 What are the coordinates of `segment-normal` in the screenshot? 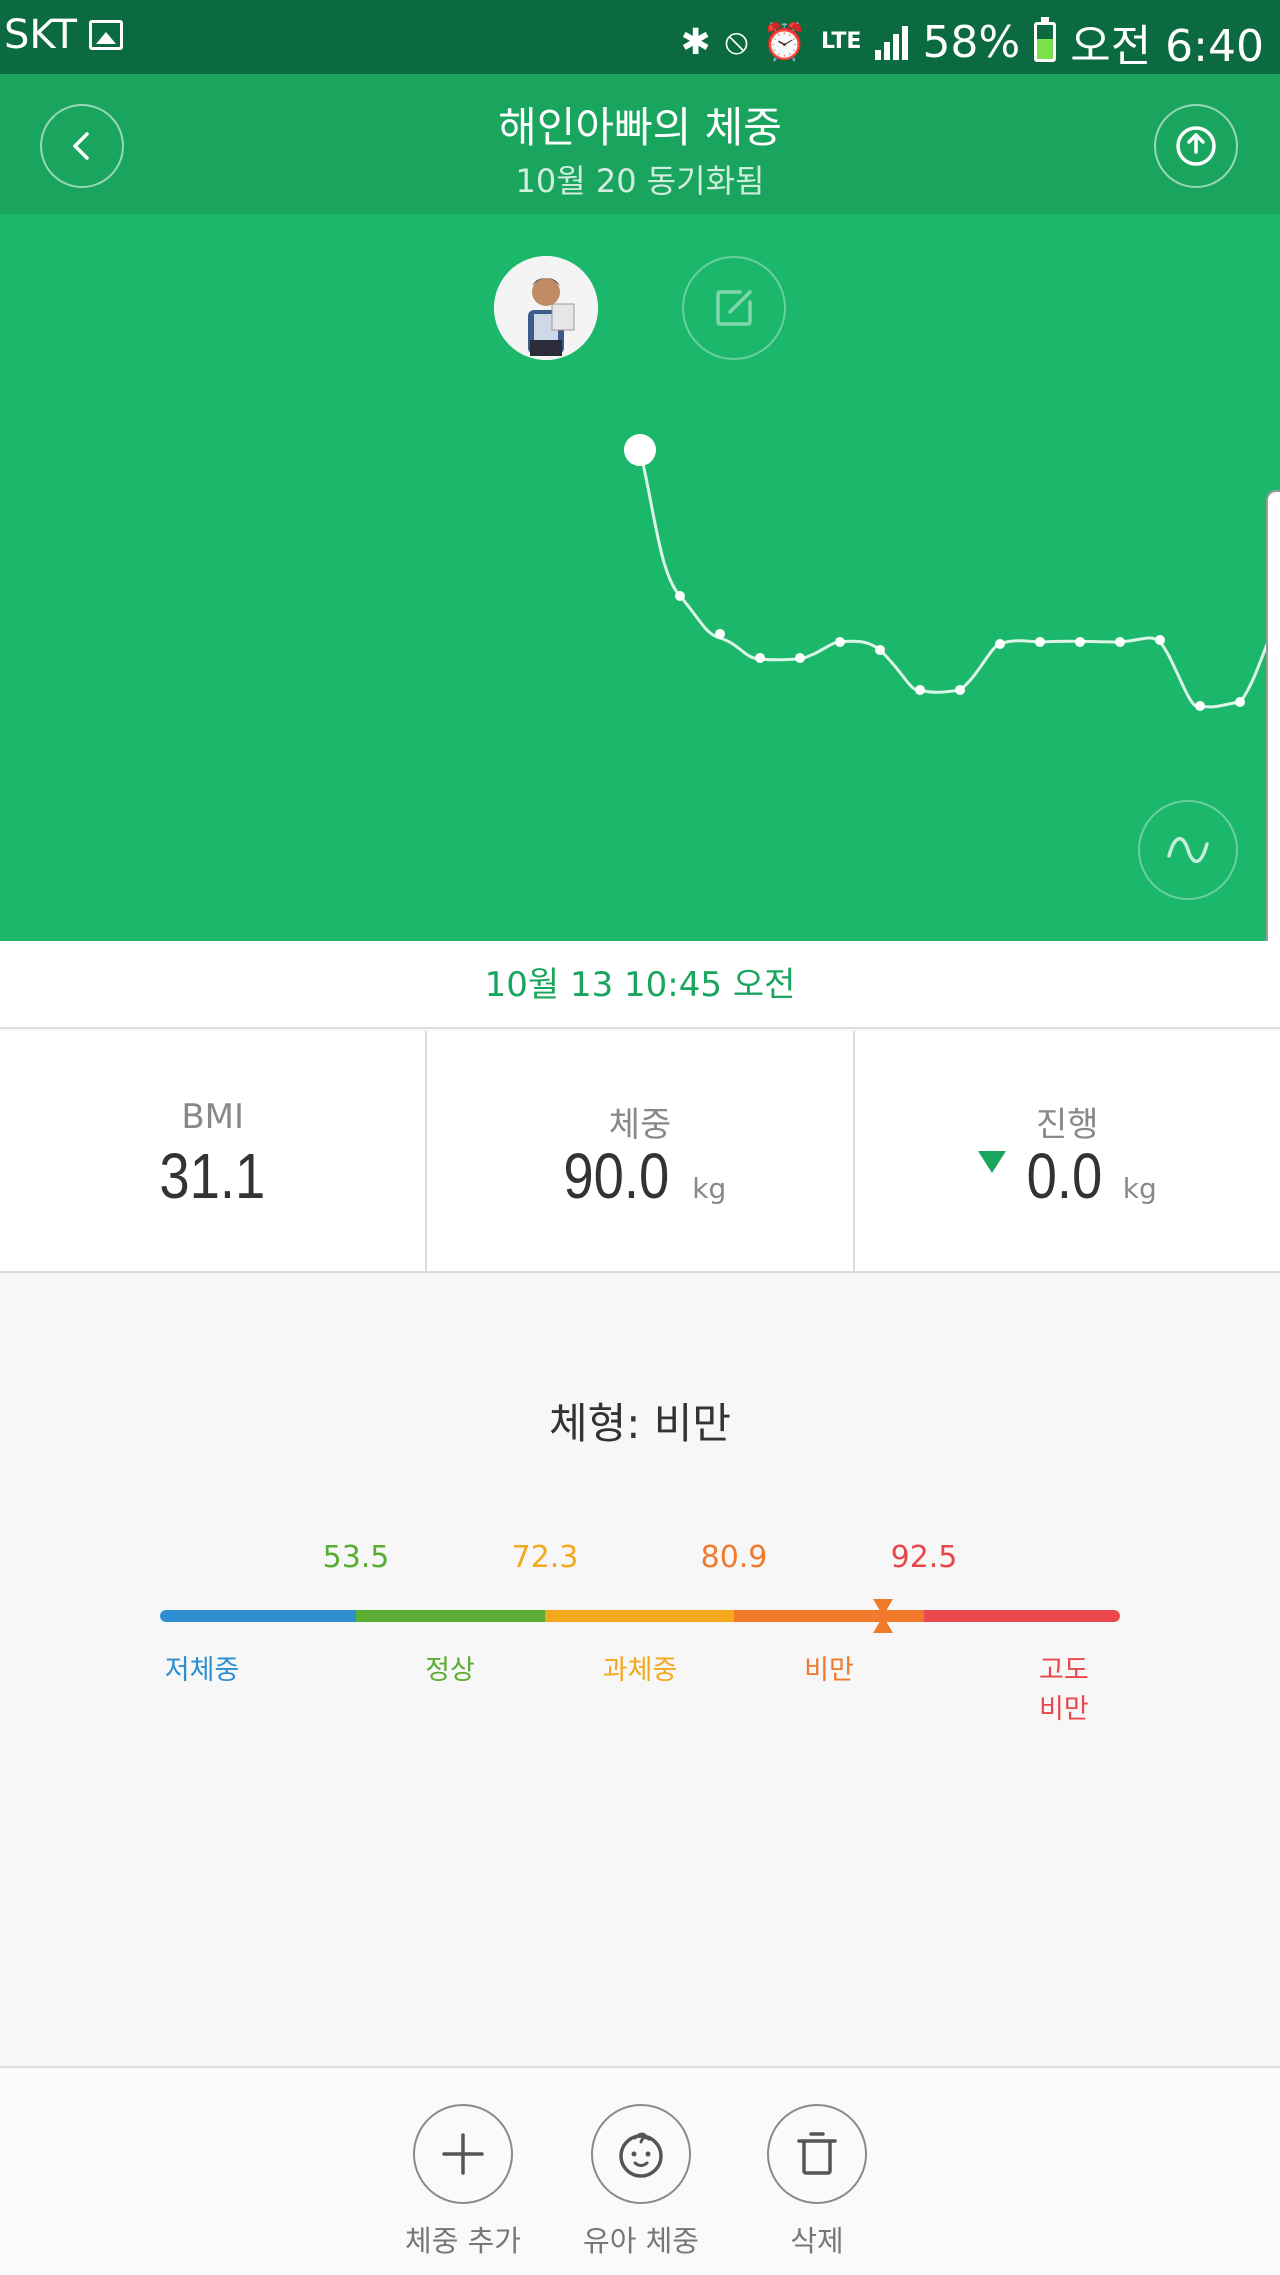 It's located at (450, 1616).